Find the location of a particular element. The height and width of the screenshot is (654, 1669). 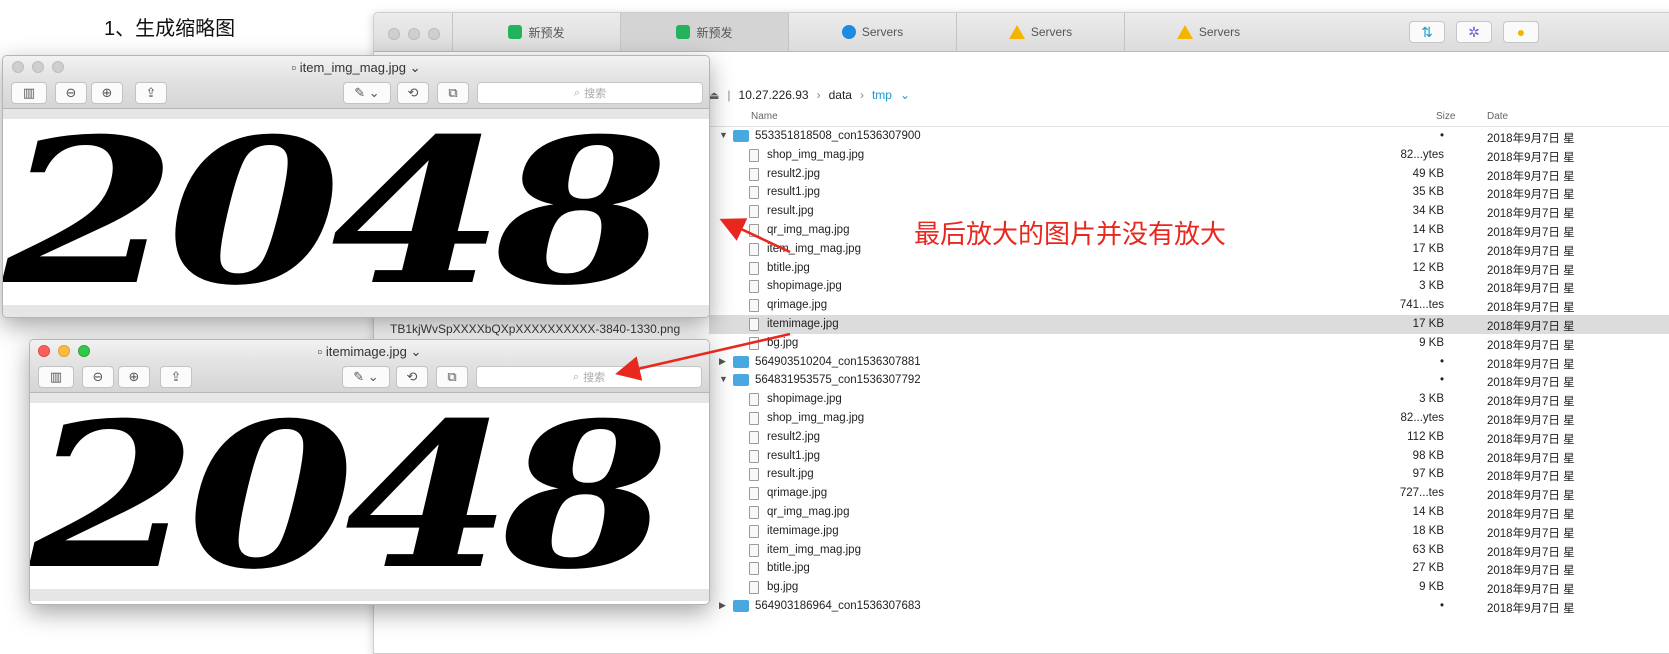

flower-icon: ✲ is located at coordinates (1474, 32).